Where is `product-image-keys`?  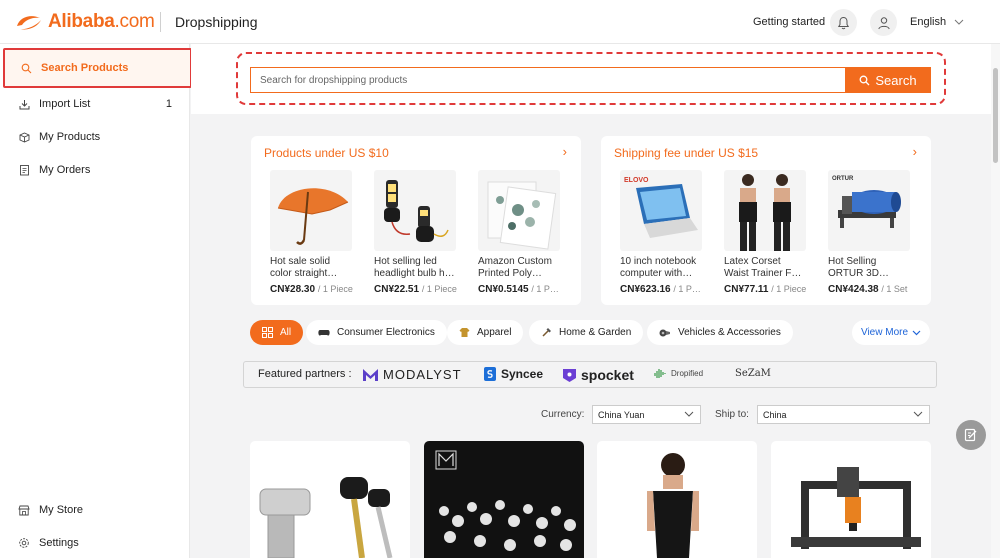
product-image-keys is located at coordinates (326, 517).